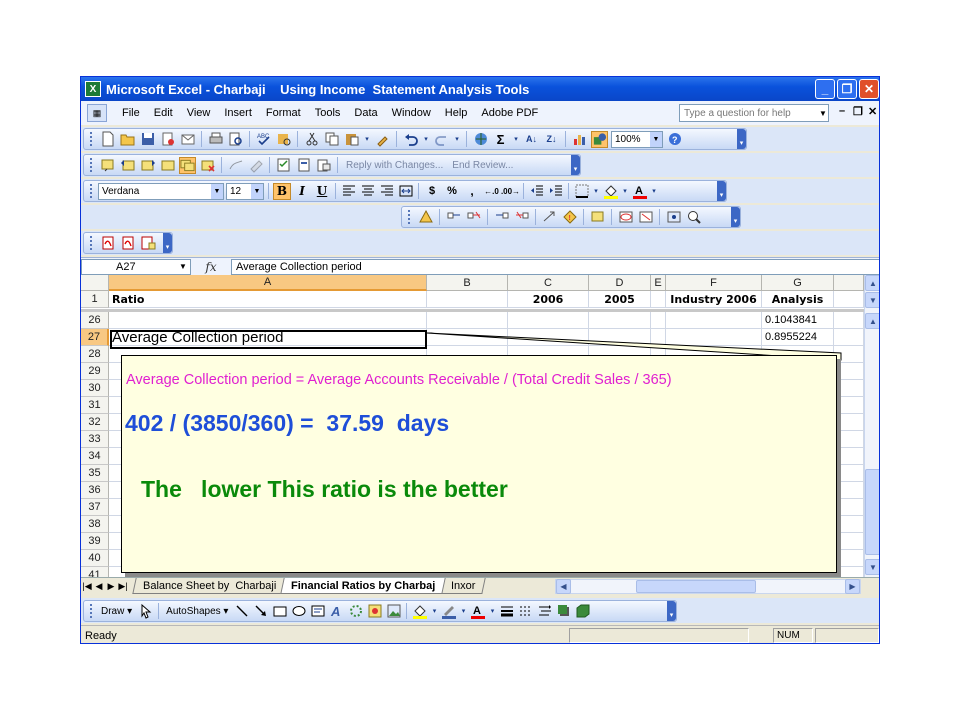  I want to click on redo-dropdown-icon: ▾, so click(457, 139).